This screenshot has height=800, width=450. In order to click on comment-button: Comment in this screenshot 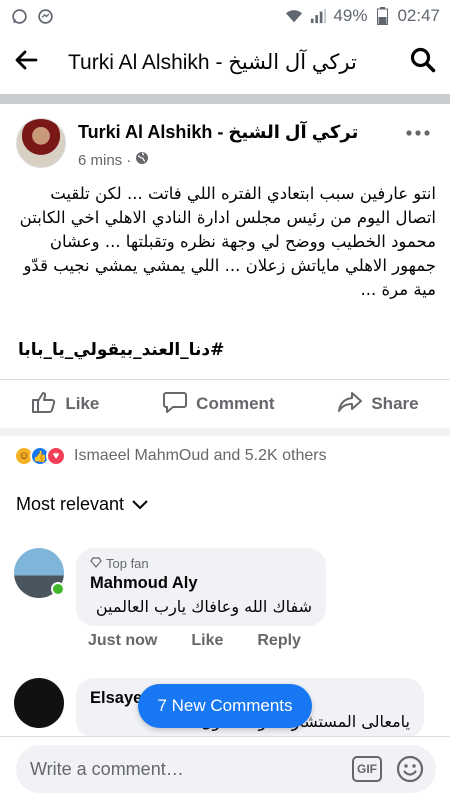, I will do `click(218, 404)`.